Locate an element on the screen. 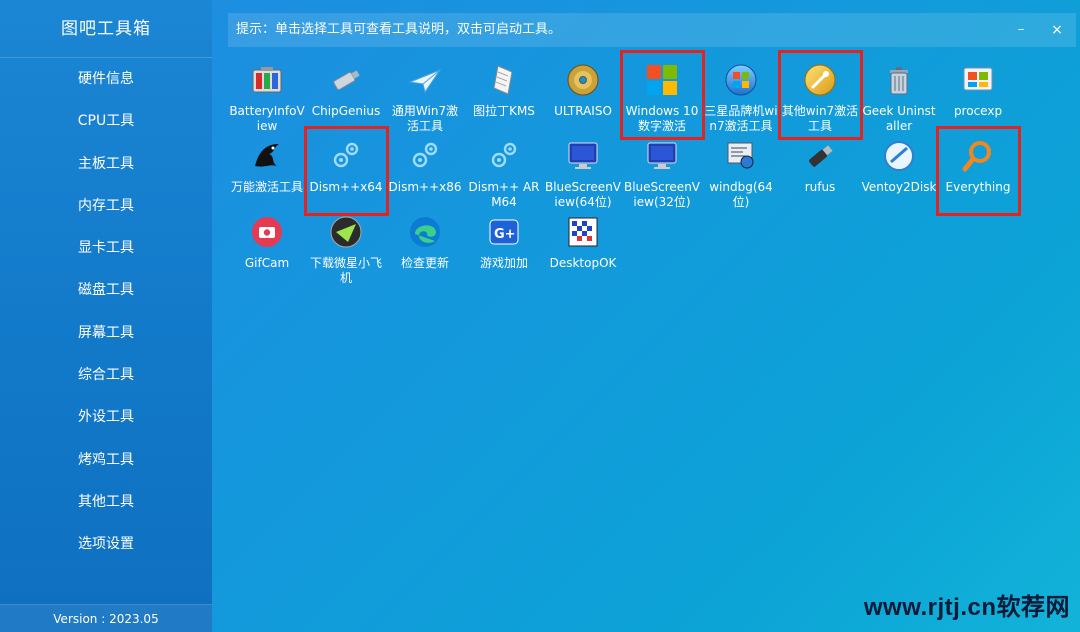 This screenshot has height=632, width=1080. tool-item: ULTRAISO is located at coordinates (583, 90).